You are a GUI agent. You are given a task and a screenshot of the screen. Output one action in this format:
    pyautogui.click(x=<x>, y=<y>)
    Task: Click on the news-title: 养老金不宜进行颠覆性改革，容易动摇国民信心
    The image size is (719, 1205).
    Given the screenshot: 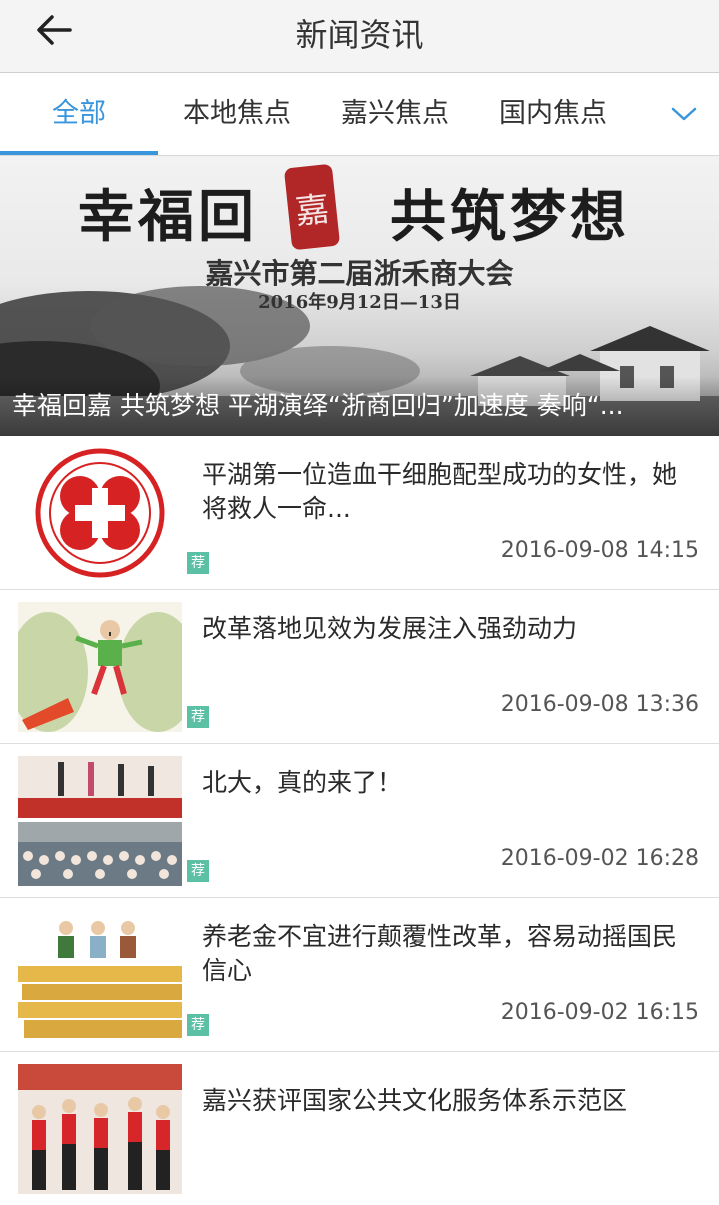 What is the action you would take?
    pyautogui.click(x=440, y=953)
    